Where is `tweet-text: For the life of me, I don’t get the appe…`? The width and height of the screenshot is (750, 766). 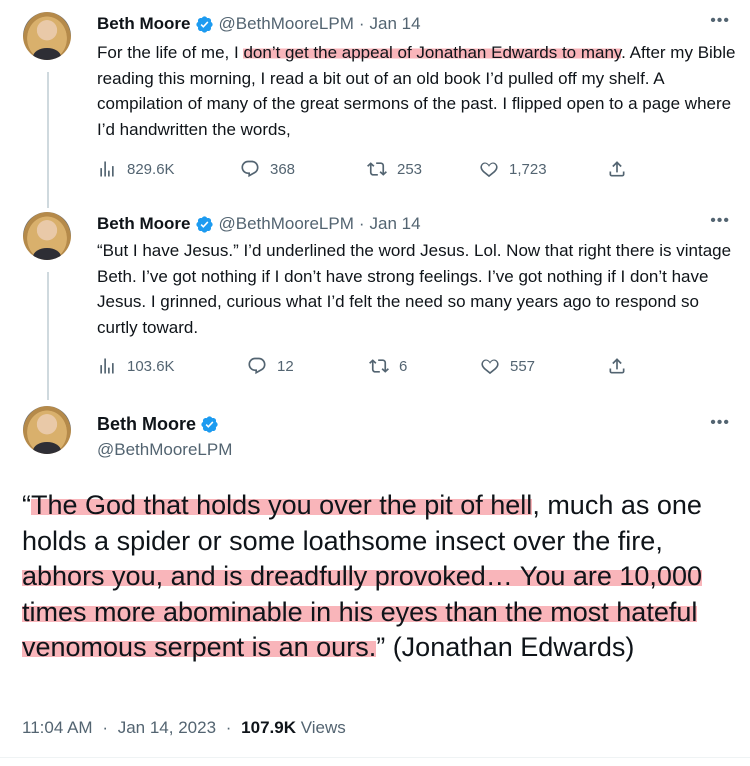 tweet-text: For the life of me, I don’t get the appe… is located at coordinates (417, 91).